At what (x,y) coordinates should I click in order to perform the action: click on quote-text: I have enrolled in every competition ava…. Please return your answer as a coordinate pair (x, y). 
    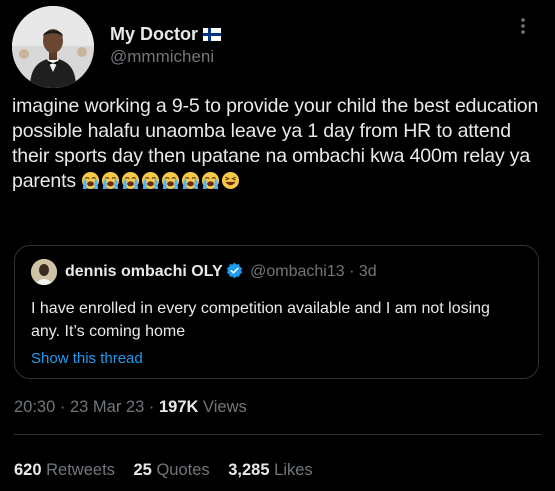
    Looking at the image, I should click on (260, 320).